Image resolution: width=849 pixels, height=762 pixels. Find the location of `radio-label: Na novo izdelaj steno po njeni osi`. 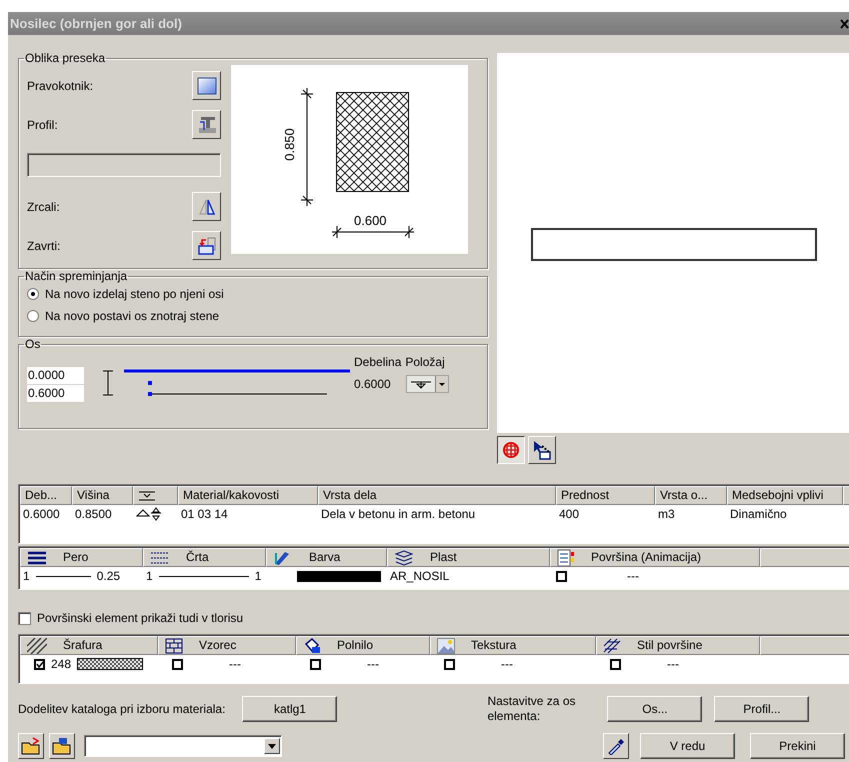

radio-label: Na novo izdelaj steno po njeni osi is located at coordinates (134, 294).